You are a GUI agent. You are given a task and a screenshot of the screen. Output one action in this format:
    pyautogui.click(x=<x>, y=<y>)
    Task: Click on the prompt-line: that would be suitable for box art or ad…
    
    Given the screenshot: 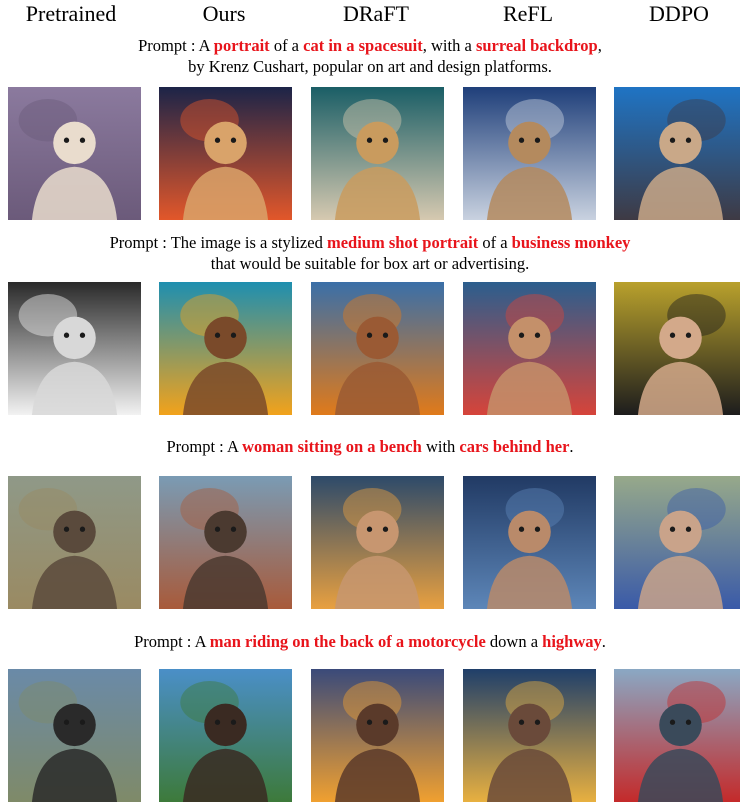 What is the action you would take?
    pyautogui.click(x=370, y=263)
    